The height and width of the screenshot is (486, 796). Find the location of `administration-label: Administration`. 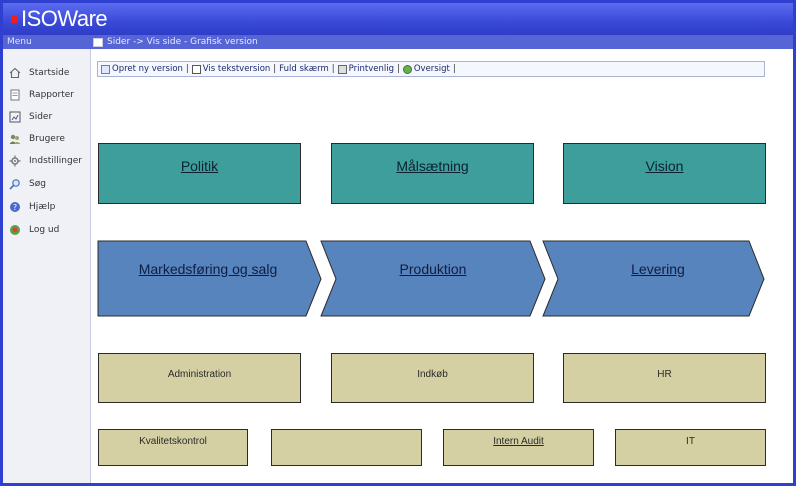

administration-label: Administration is located at coordinates (199, 374).